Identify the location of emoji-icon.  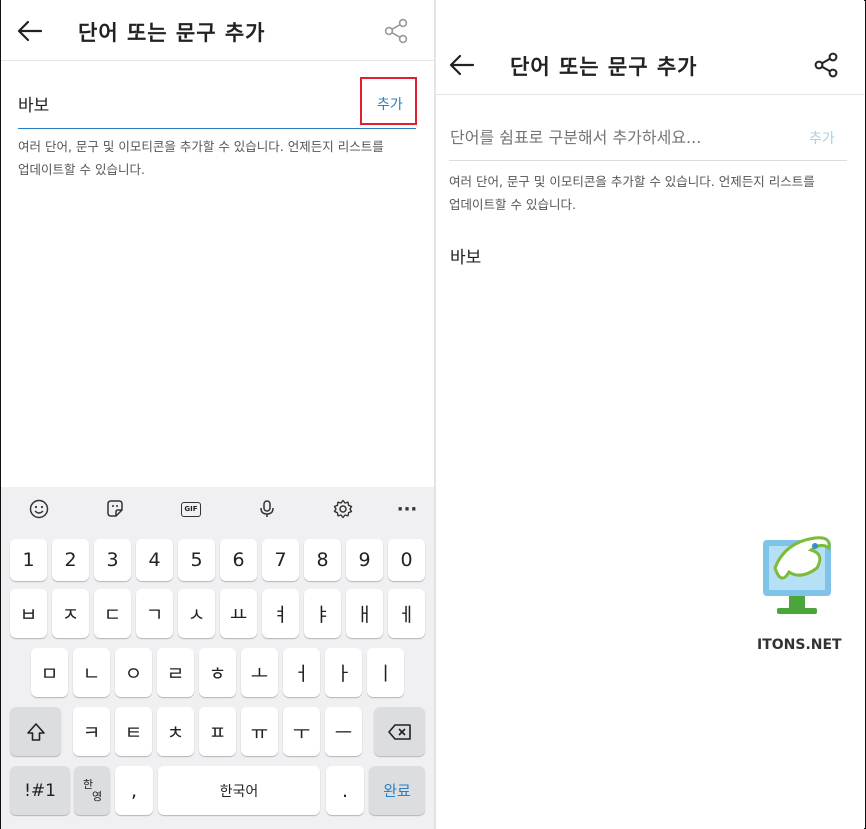
(39, 509).